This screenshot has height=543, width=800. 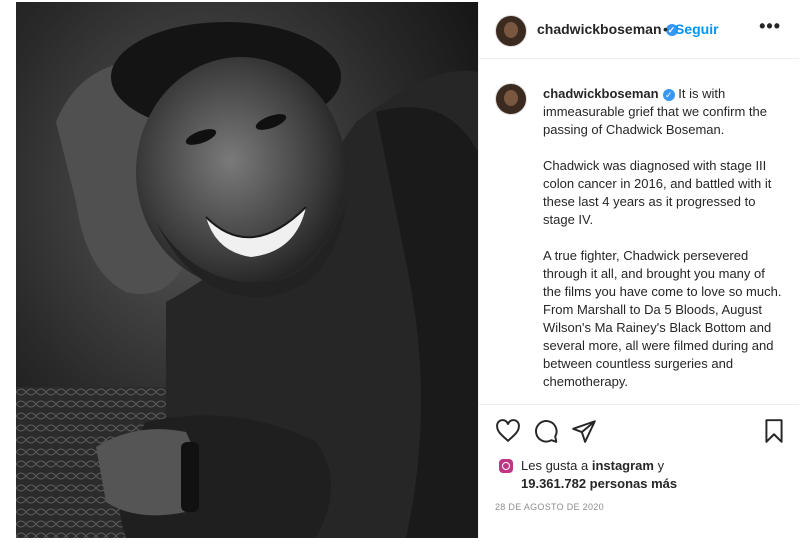 I want to click on username-text: chadwickboseman, so click(x=599, y=29).